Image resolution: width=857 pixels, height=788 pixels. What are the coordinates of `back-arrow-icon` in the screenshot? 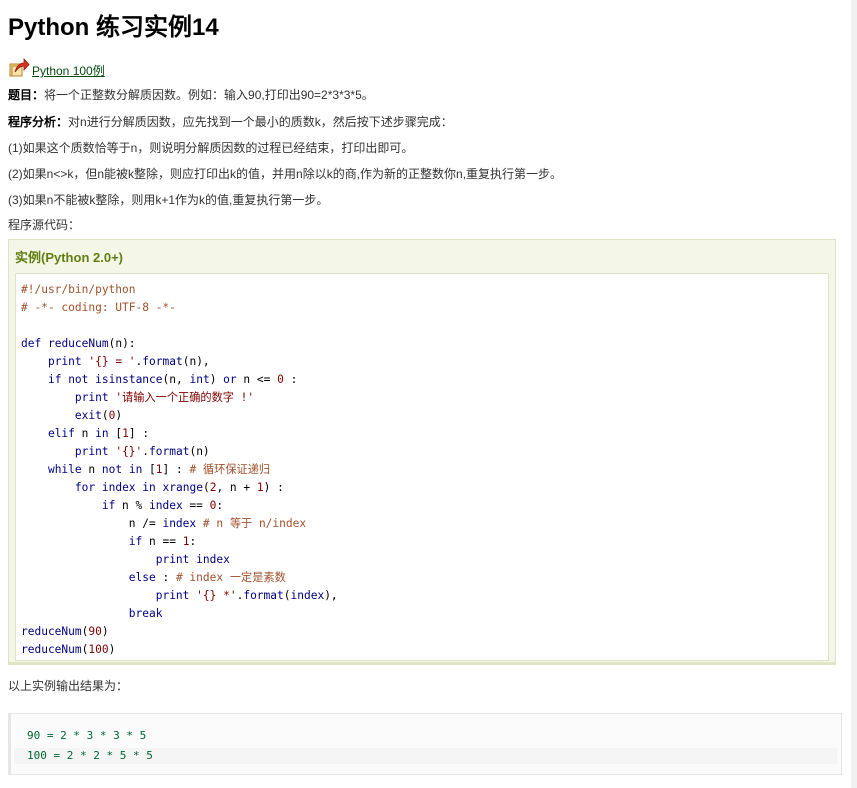 It's located at (19, 67).